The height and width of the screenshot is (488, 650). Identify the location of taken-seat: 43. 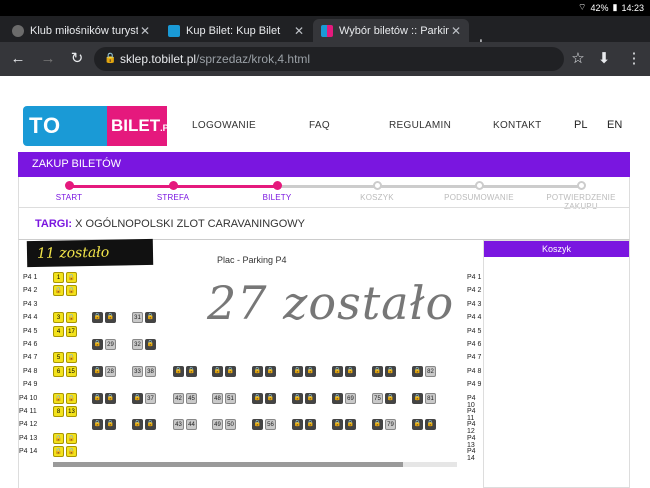
(178, 425).